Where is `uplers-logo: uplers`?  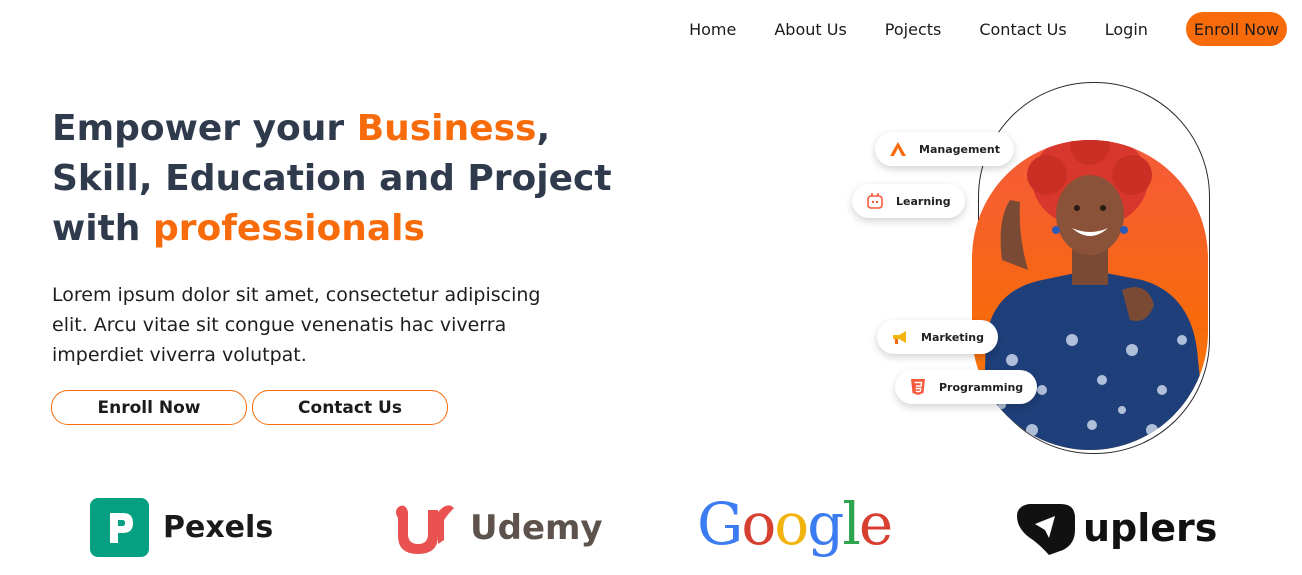
uplers-logo: uplers is located at coordinates (1115, 528).